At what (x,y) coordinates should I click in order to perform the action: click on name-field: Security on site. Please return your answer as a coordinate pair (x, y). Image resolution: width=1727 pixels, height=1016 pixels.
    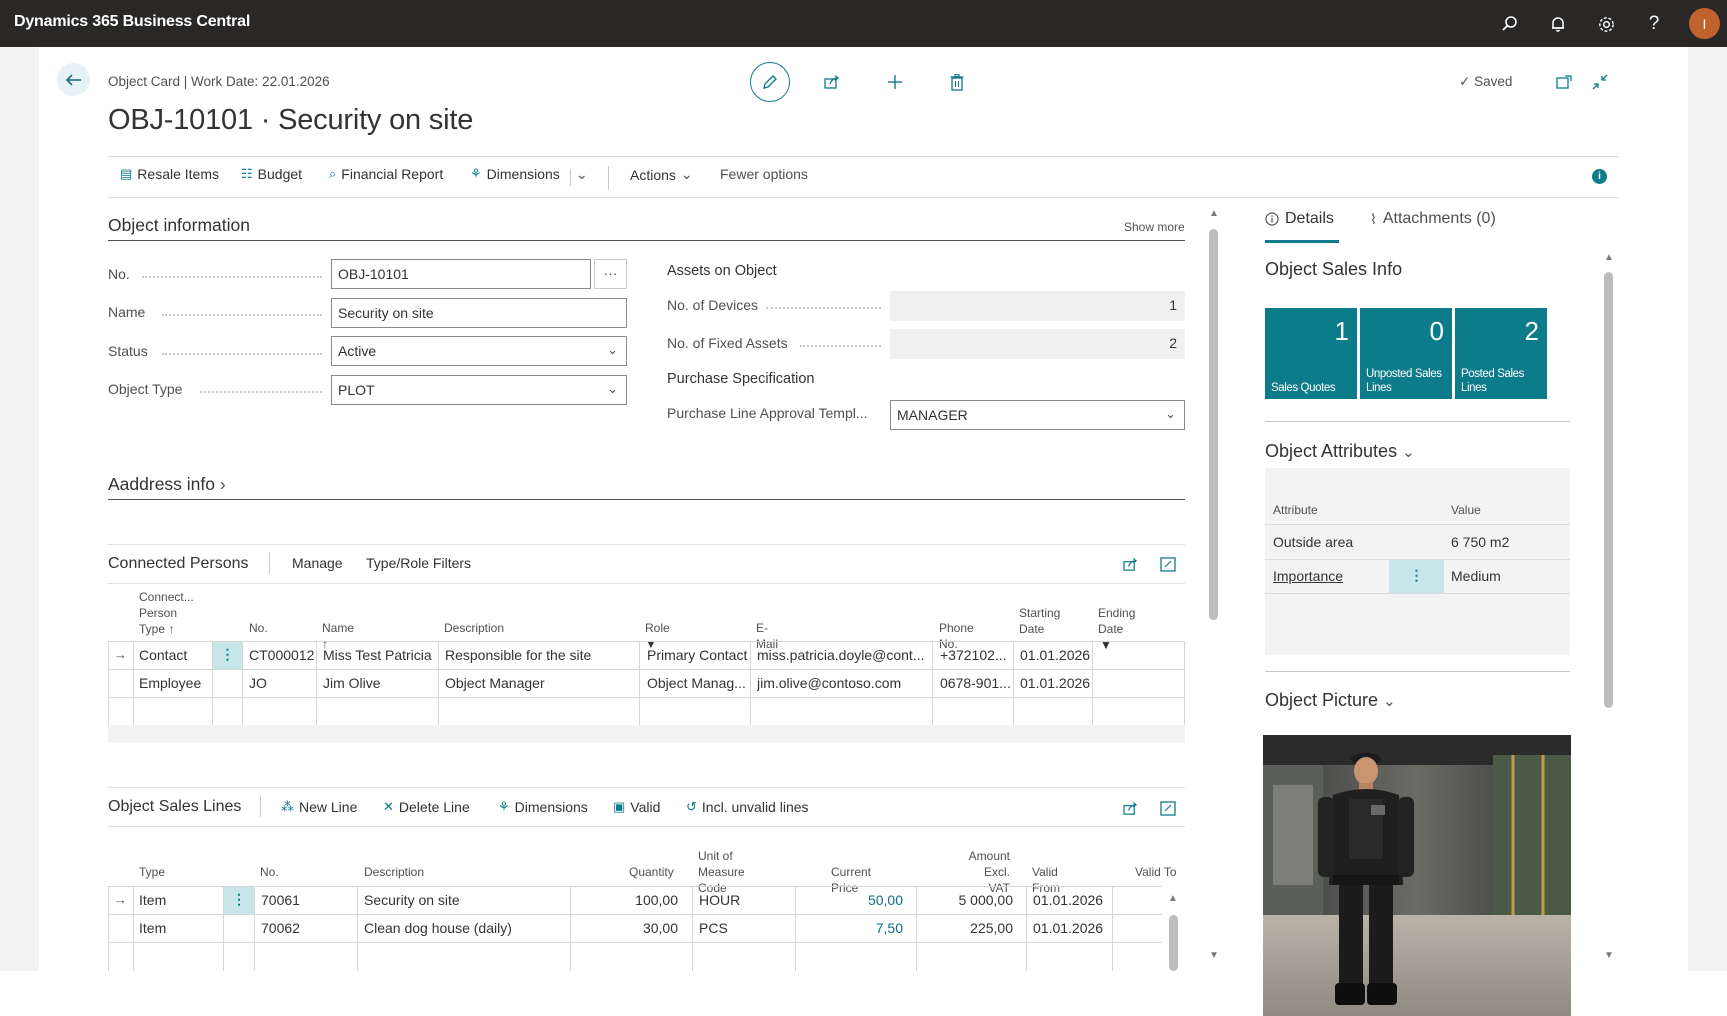
    Looking at the image, I should click on (479, 313).